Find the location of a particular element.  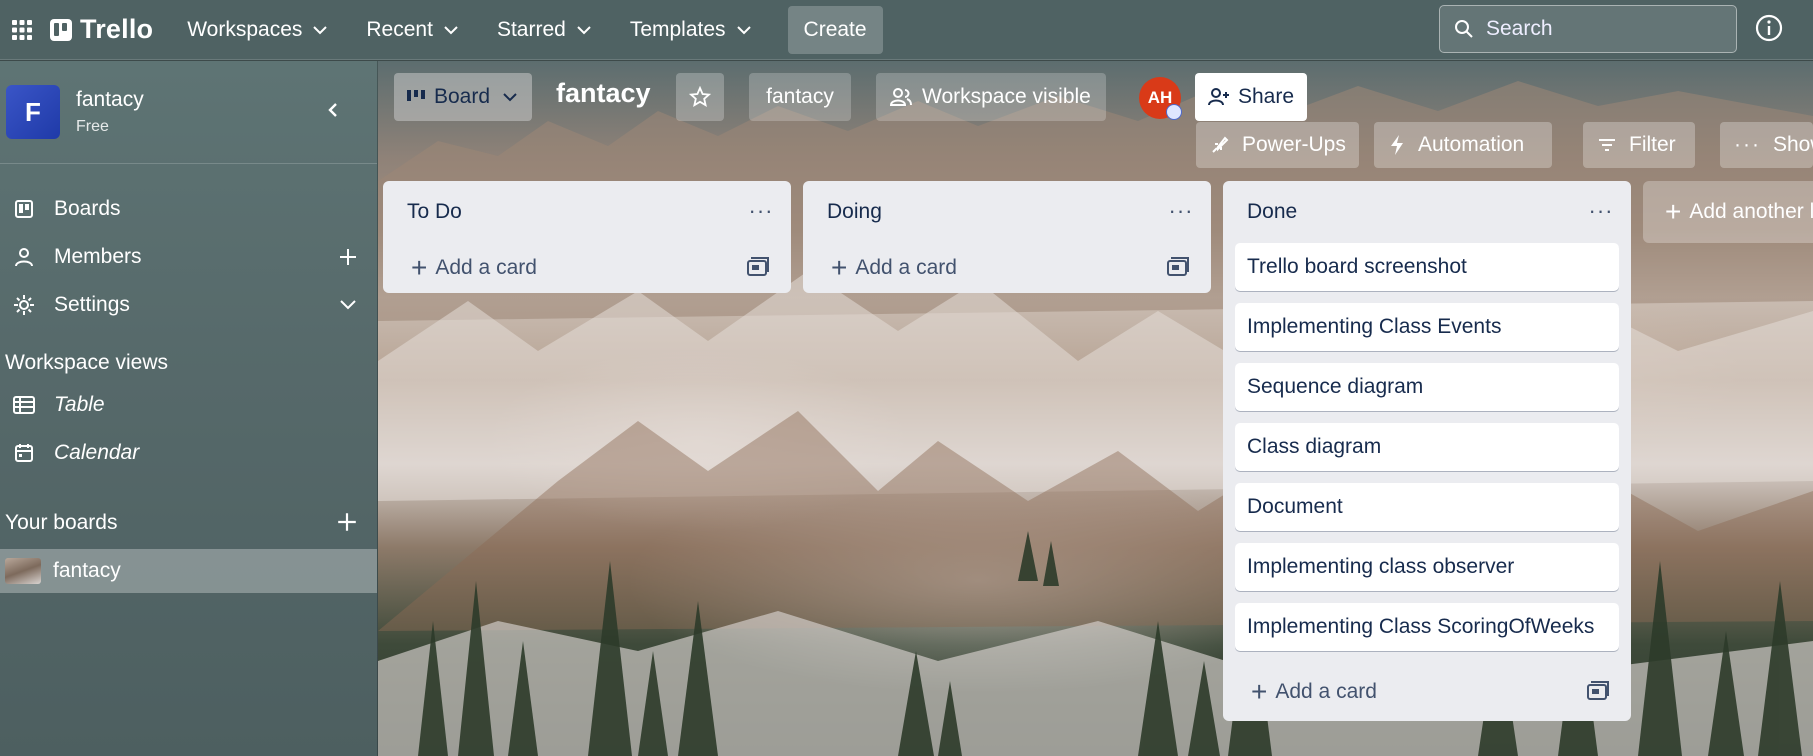

trello-logo-icon is located at coordinates (61, 29).